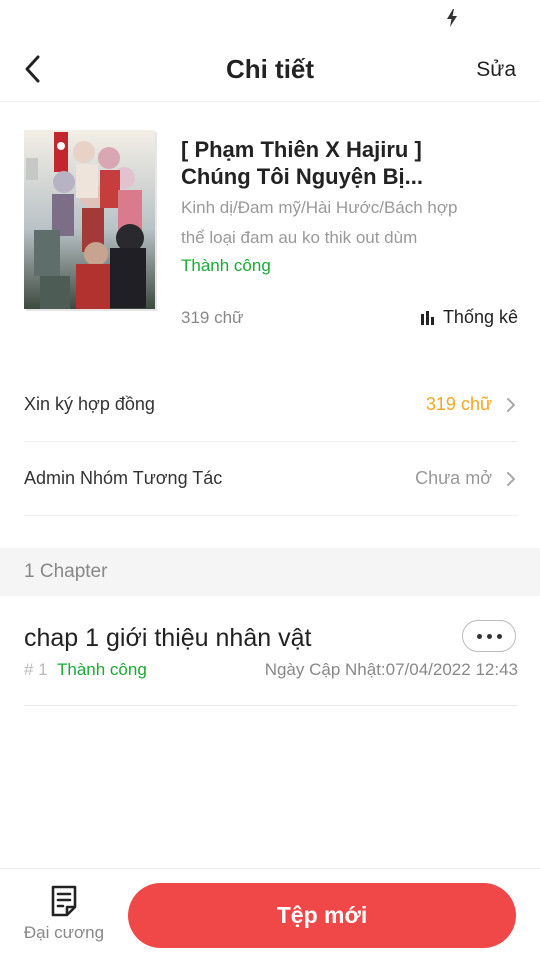  I want to click on stats-label: Thống kê, so click(480, 317).